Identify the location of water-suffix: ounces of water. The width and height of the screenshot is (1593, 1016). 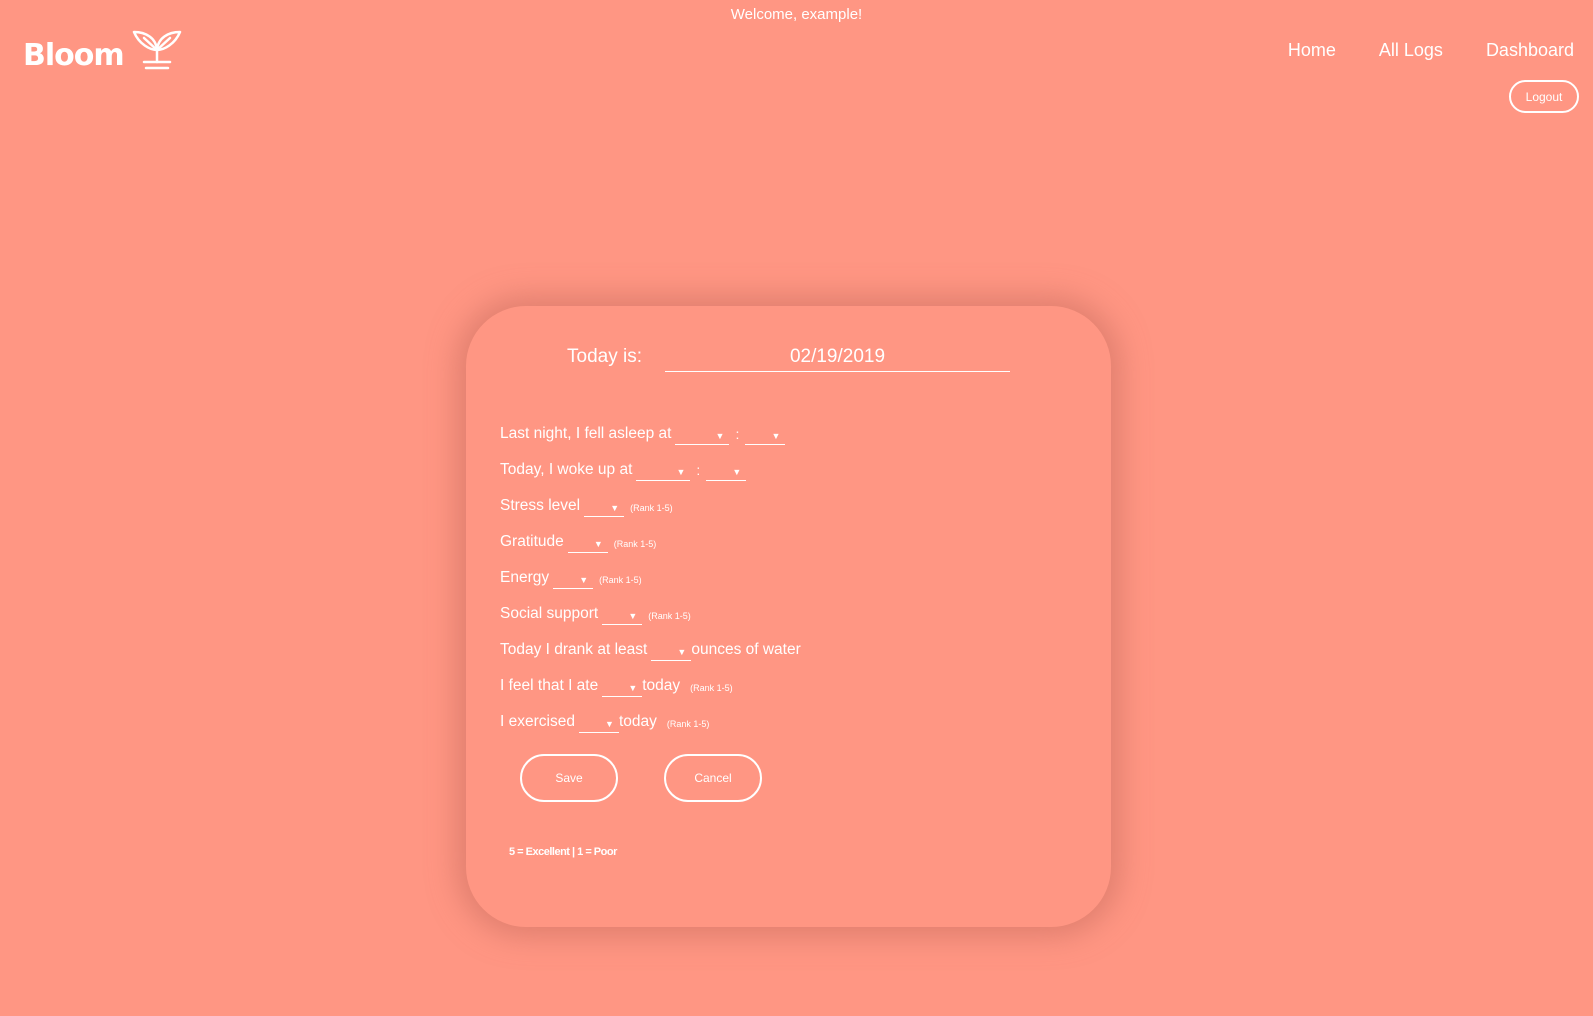
(746, 649).